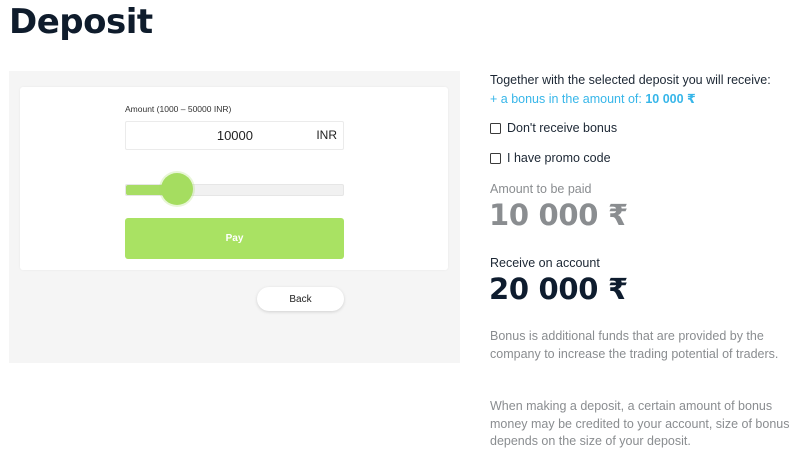 The image size is (800, 460). I want to click on amount-slider-track, so click(234, 190).